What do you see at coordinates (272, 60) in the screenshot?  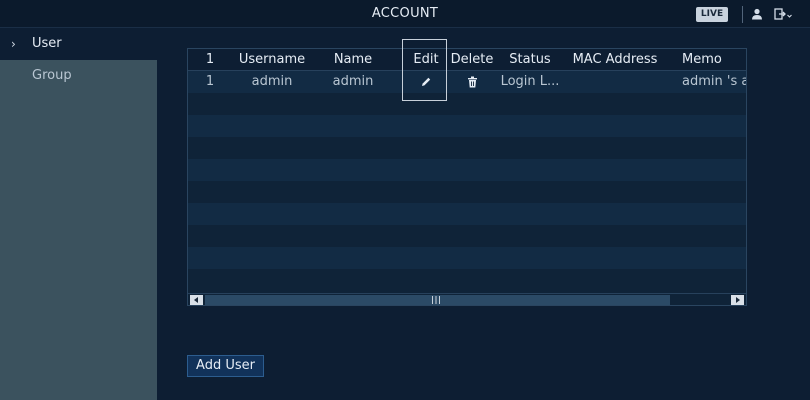 I see `column-header-username: Username` at bounding box center [272, 60].